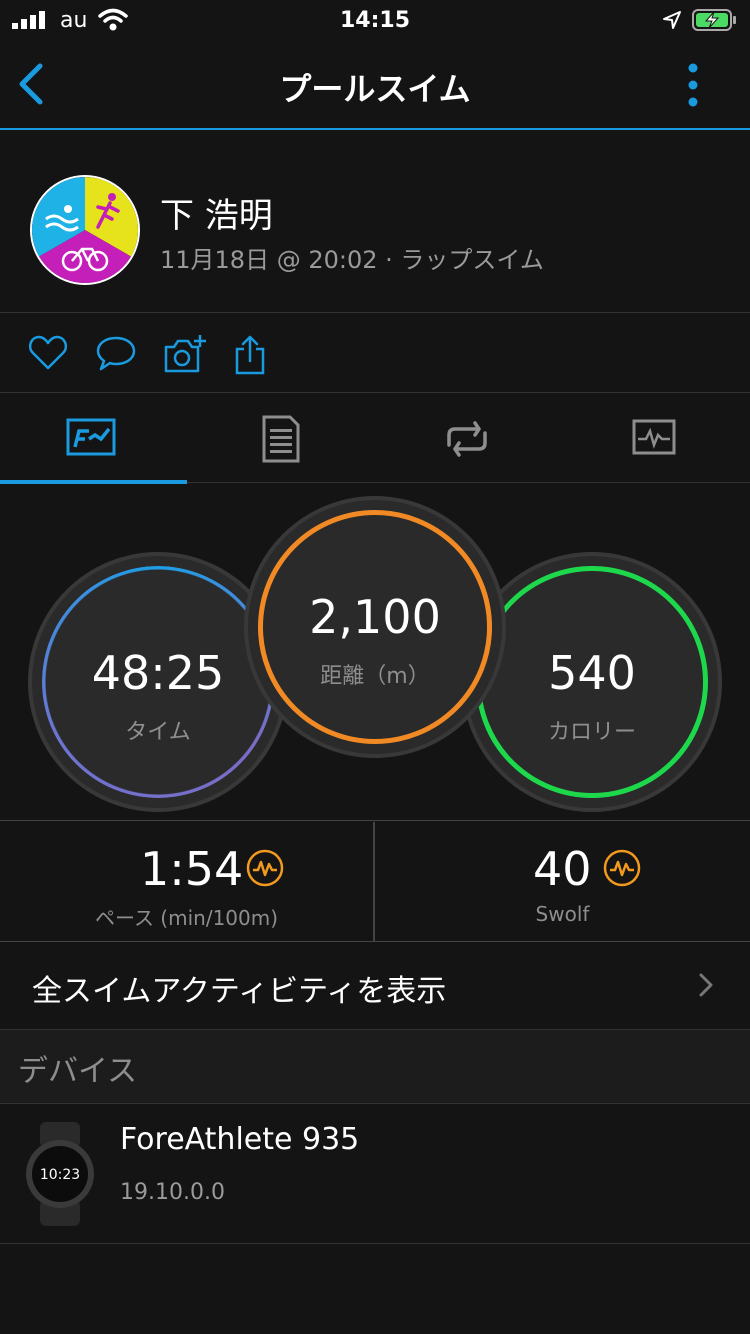  I want to click on activity-meta: 11月18日 @ 20:02 · ラップスイム, so click(352, 260).